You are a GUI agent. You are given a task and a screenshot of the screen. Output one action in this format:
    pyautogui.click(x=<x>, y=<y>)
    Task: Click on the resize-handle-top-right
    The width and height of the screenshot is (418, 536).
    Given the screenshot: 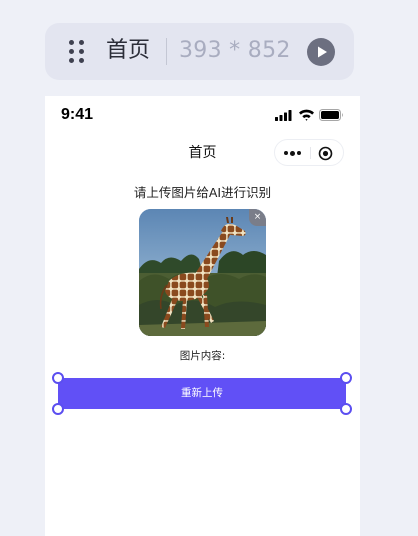 What is the action you would take?
    pyautogui.click(x=346, y=378)
    